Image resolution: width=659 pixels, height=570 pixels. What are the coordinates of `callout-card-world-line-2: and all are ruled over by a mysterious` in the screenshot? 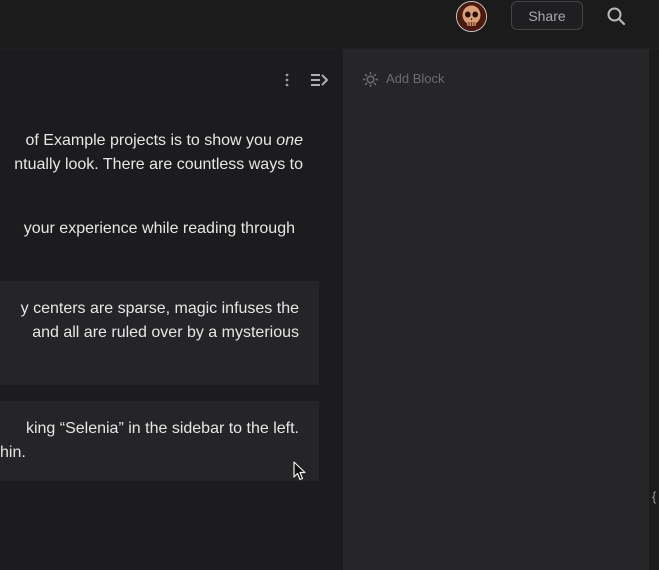 It's located at (165, 332).